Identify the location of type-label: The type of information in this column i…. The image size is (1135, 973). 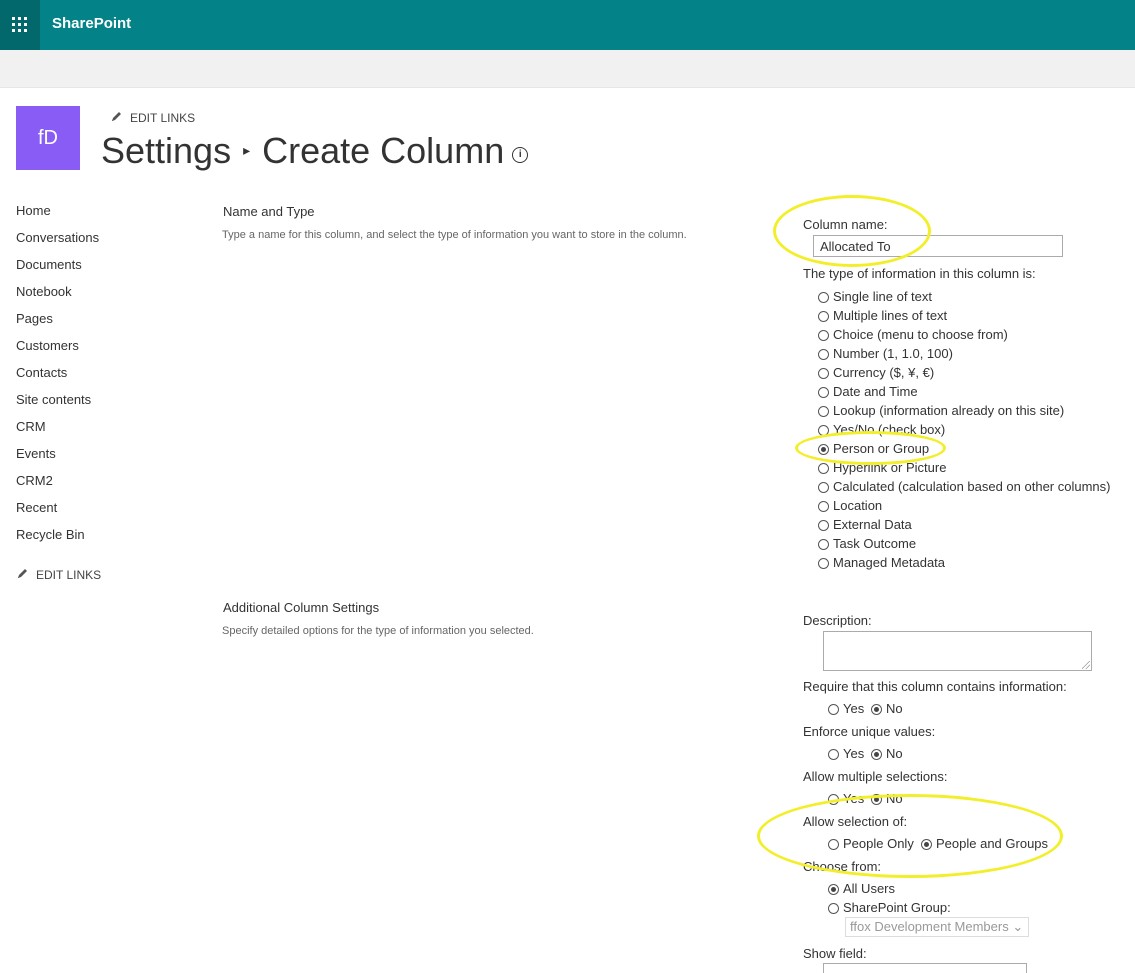
(919, 273).